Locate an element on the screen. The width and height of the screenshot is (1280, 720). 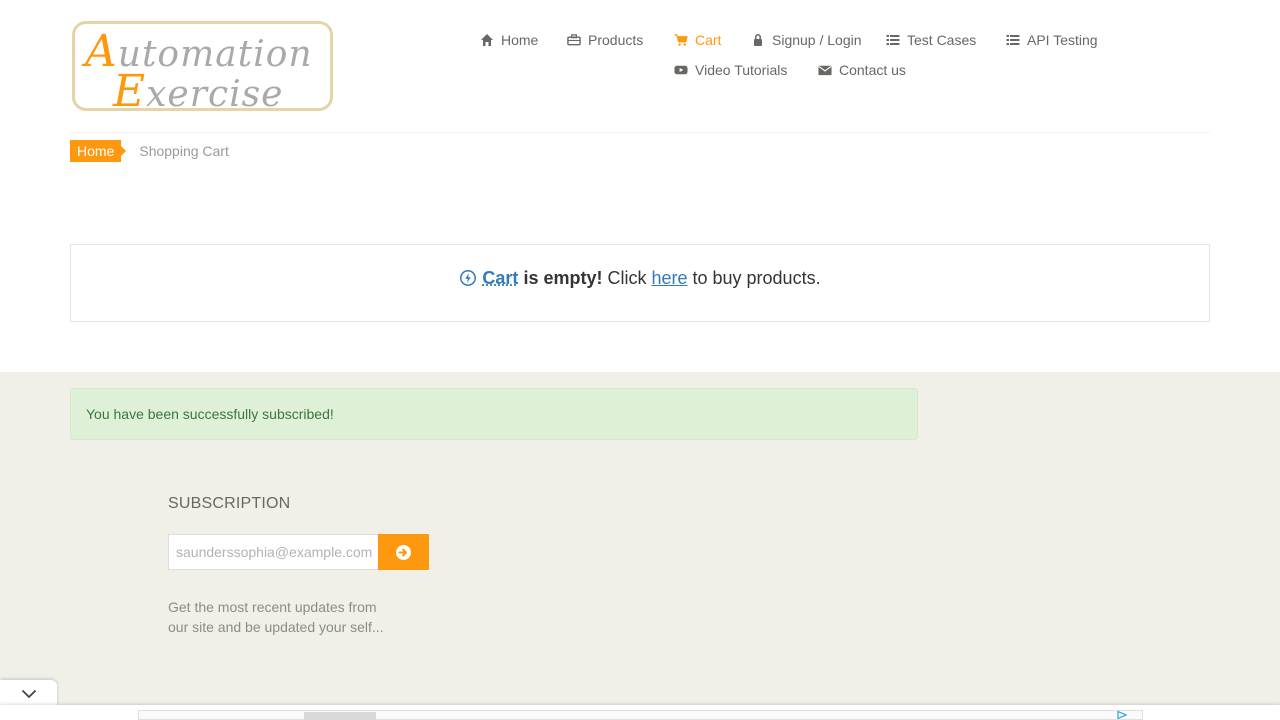
buy-products-link: here is located at coordinates (669, 278).